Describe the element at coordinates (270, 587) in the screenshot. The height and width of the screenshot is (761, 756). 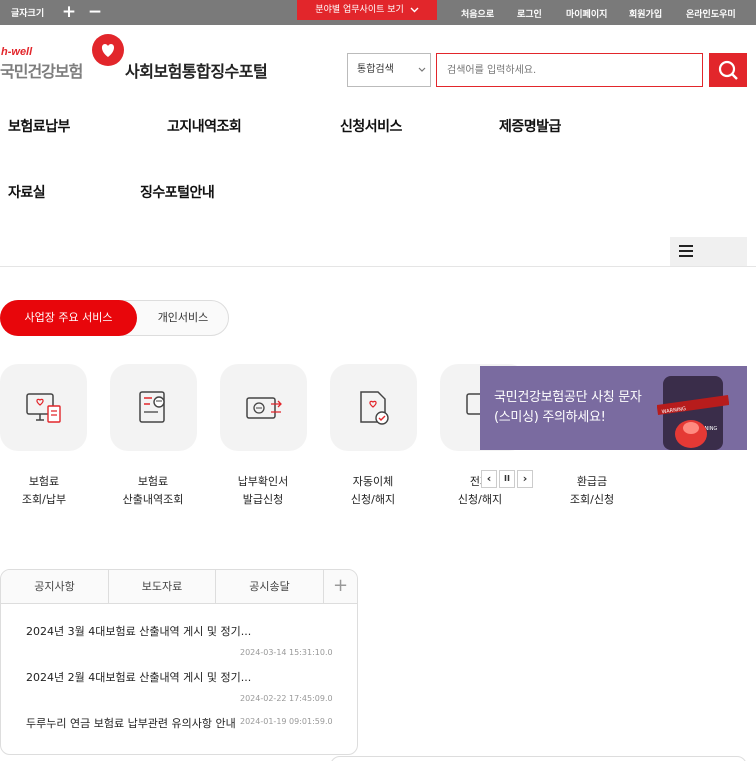
I see `tab-public-notices: 공시송달` at that location.